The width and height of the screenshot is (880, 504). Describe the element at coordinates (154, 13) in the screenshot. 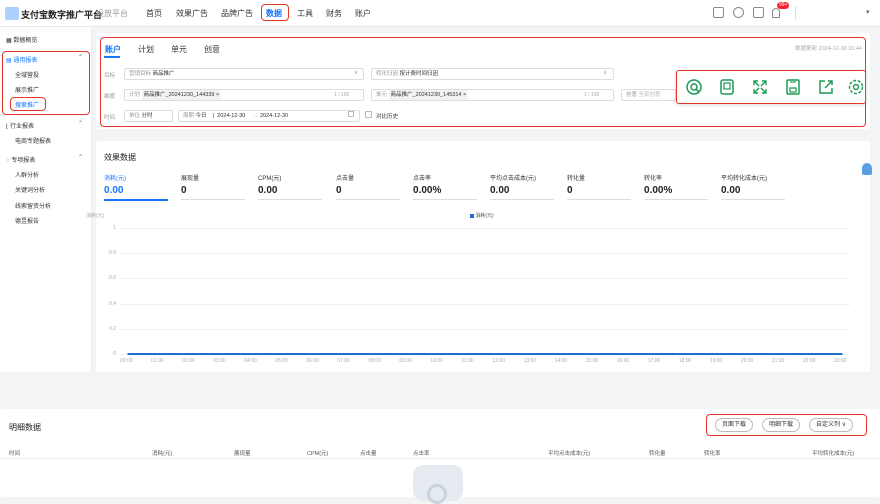

I see `nav-home: 首页` at that location.